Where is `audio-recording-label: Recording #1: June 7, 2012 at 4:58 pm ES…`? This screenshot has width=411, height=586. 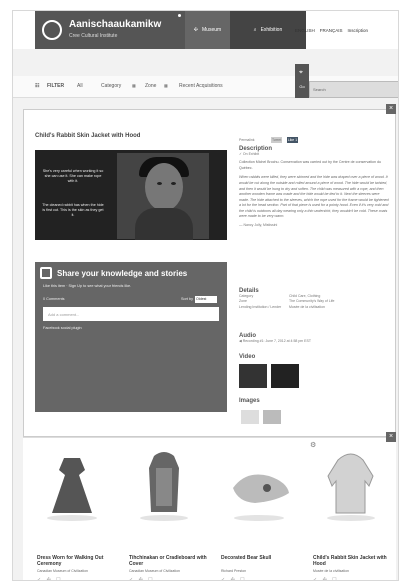 audio-recording-label: Recording #1: June 7, 2012 at 4:58 pm ES… is located at coordinates (276, 341).